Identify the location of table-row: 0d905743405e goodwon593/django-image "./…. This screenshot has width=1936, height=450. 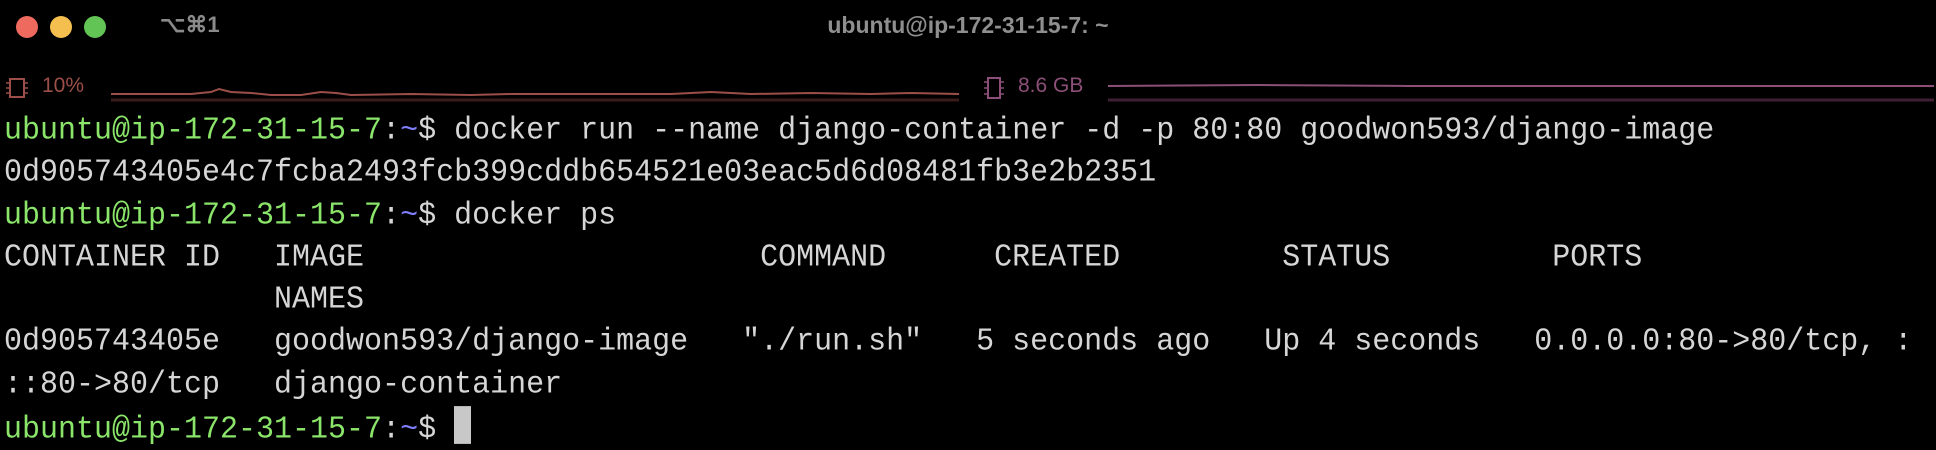
(958, 342).